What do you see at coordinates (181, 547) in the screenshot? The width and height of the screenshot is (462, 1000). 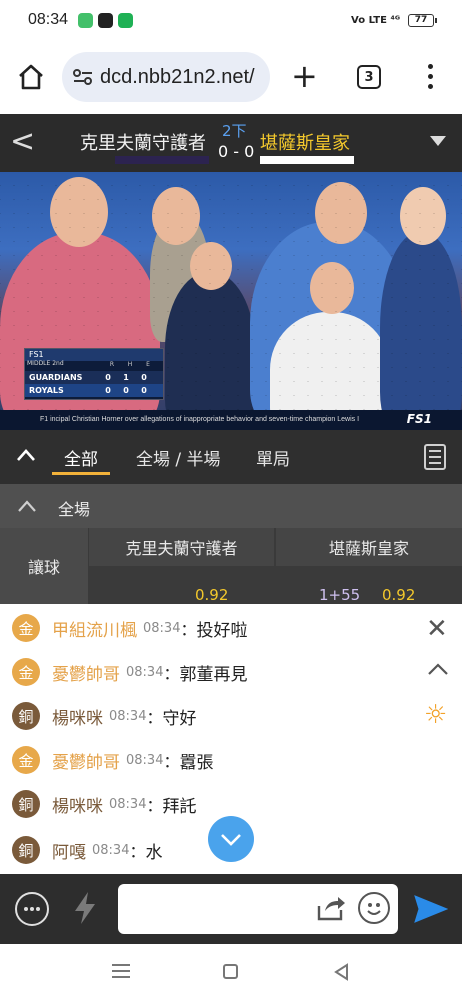 I see `column-home-team: 克里夫蘭守護者` at bounding box center [181, 547].